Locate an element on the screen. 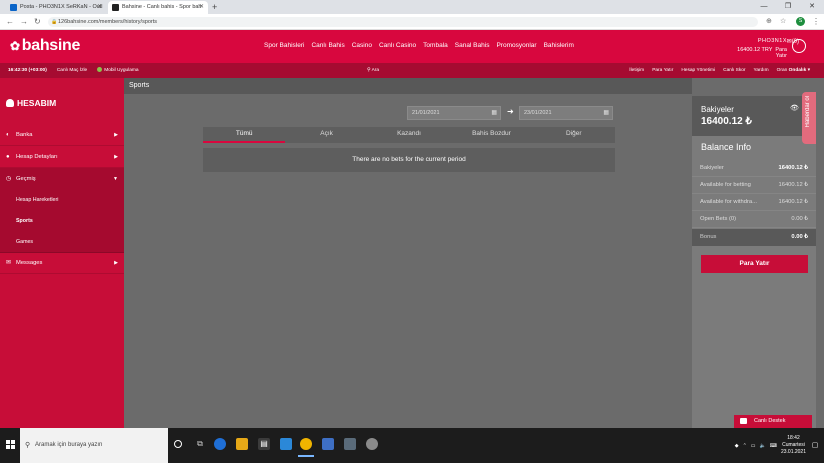 The image size is (824, 463). nav-canli-casino: Canlı Casino is located at coordinates (397, 45).